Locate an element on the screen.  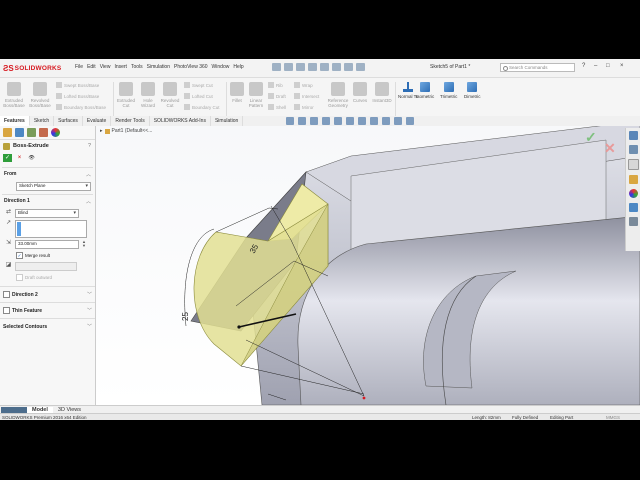
tab-sketch: Sketch is located at coordinates (42, 121).